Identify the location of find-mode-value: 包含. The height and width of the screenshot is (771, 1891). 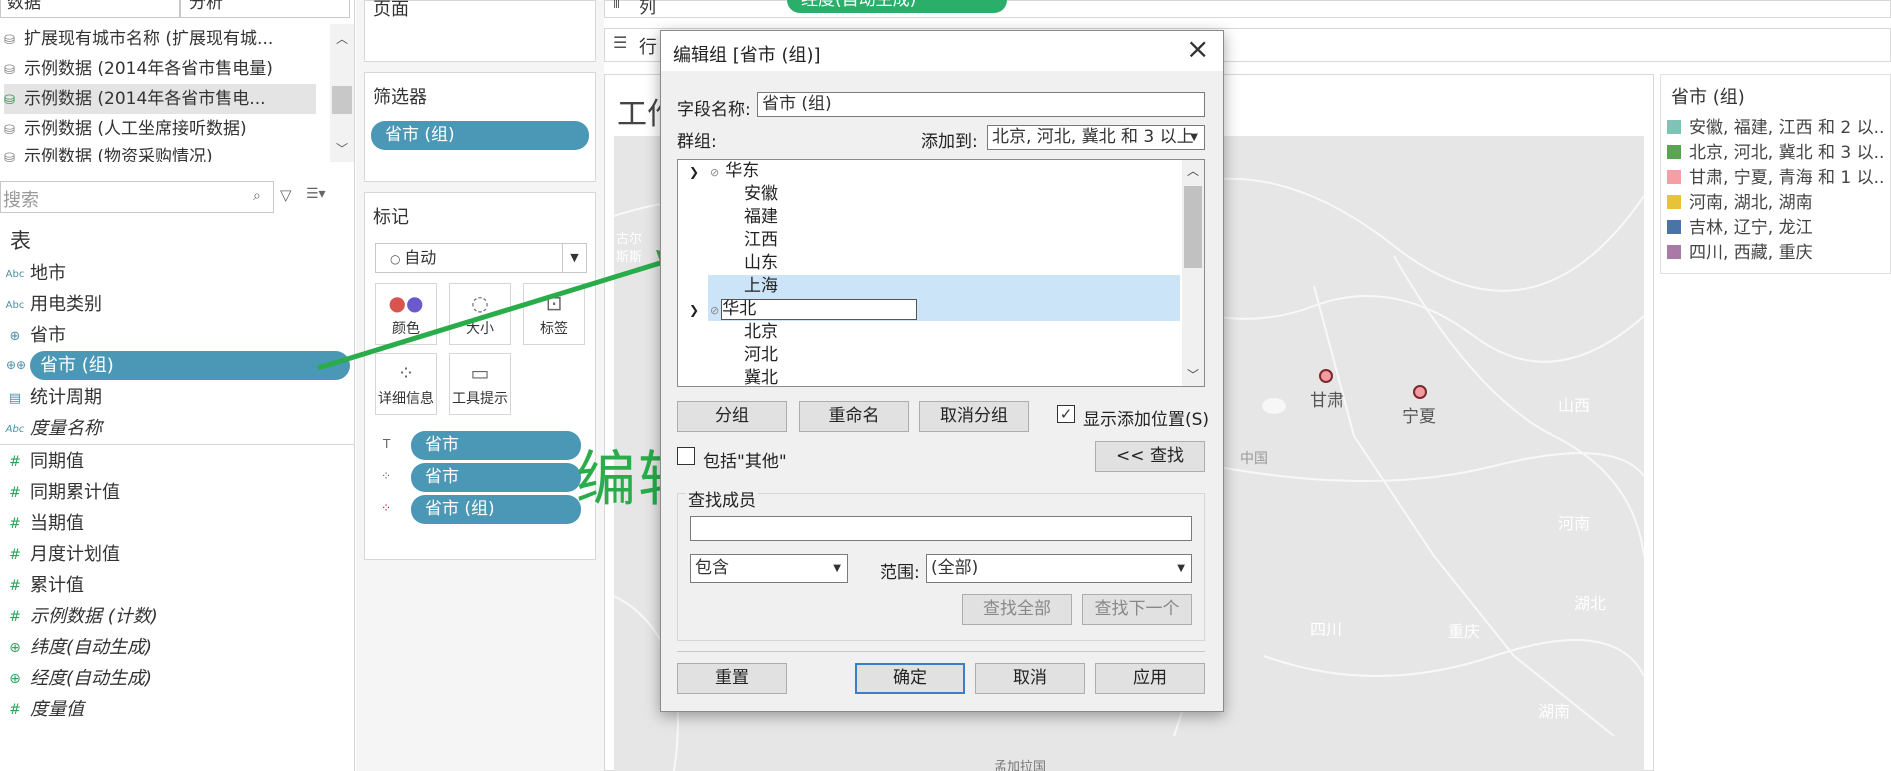
(712, 568).